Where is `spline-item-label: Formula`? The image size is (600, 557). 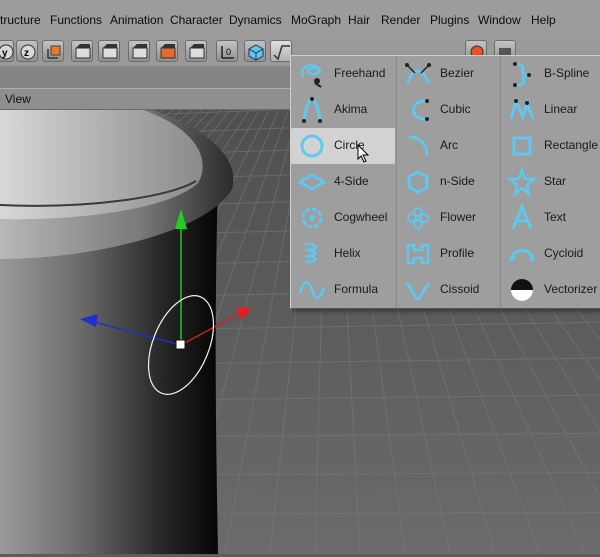 spline-item-label: Formula is located at coordinates (356, 289).